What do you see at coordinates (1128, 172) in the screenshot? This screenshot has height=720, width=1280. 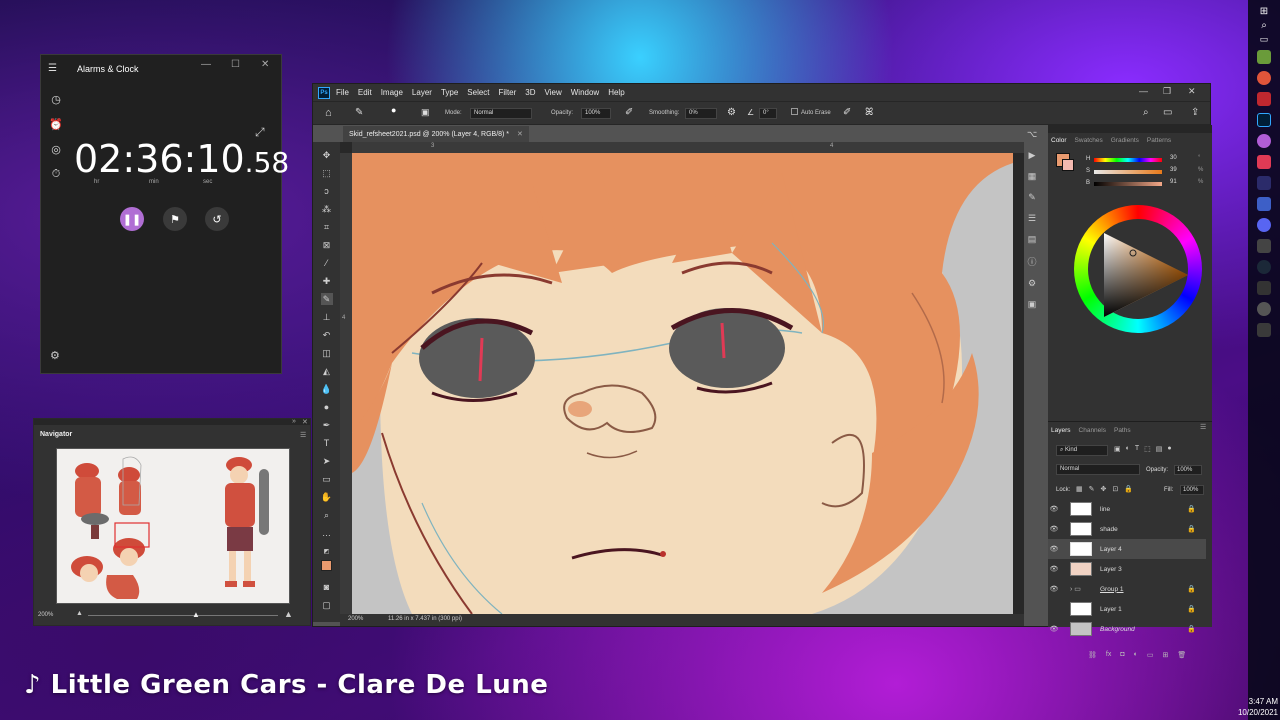 I see `saturation-slider` at bounding box center [1128, 172].